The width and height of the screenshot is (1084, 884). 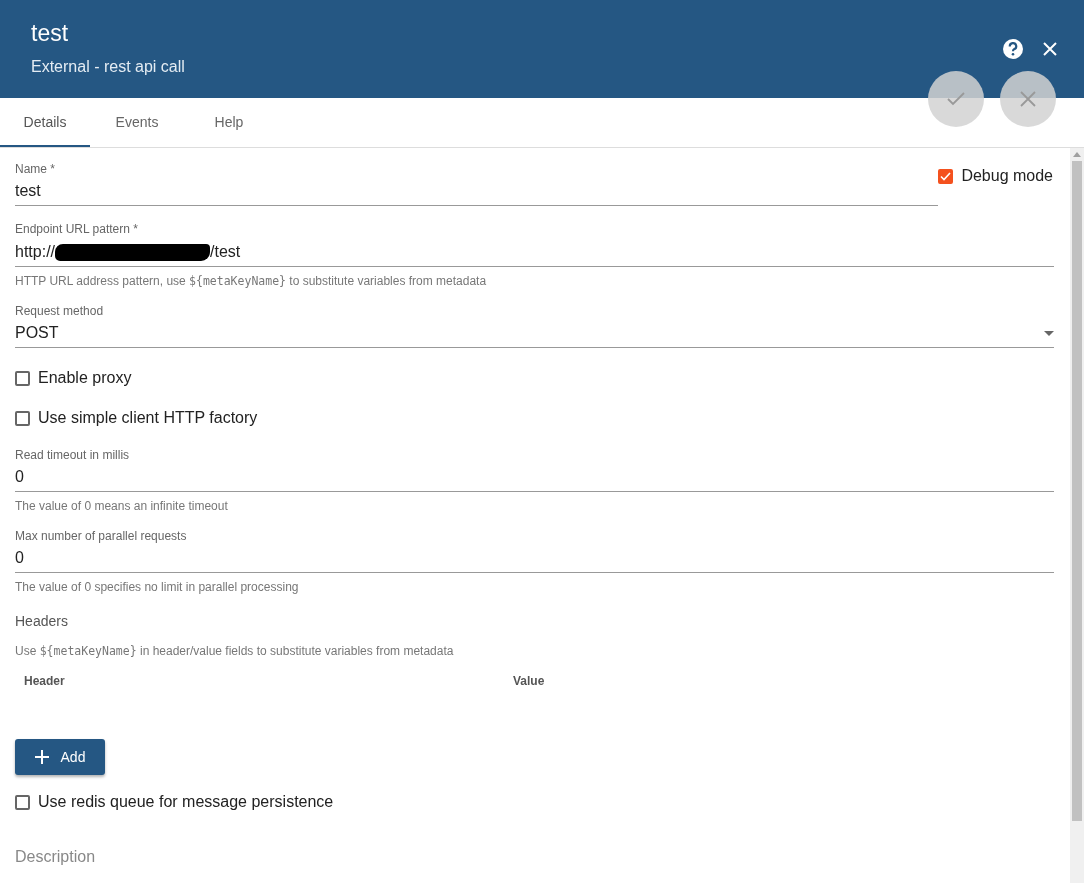 I want to click on help-icon, so click(x=1013, y=49).